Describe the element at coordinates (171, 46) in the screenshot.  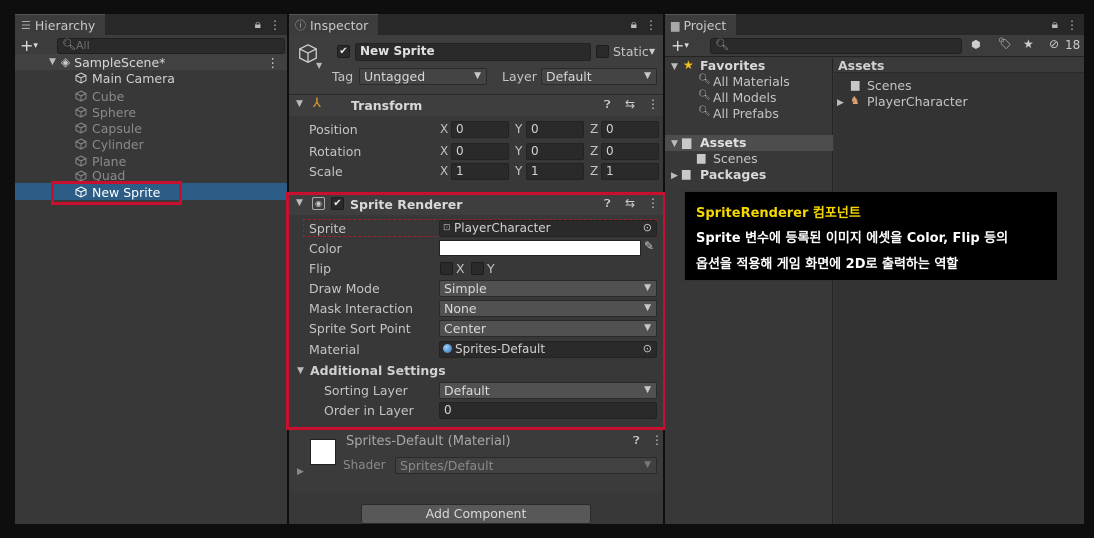
I see `hierarchy-search-input: 🔍︎ All` at that location.